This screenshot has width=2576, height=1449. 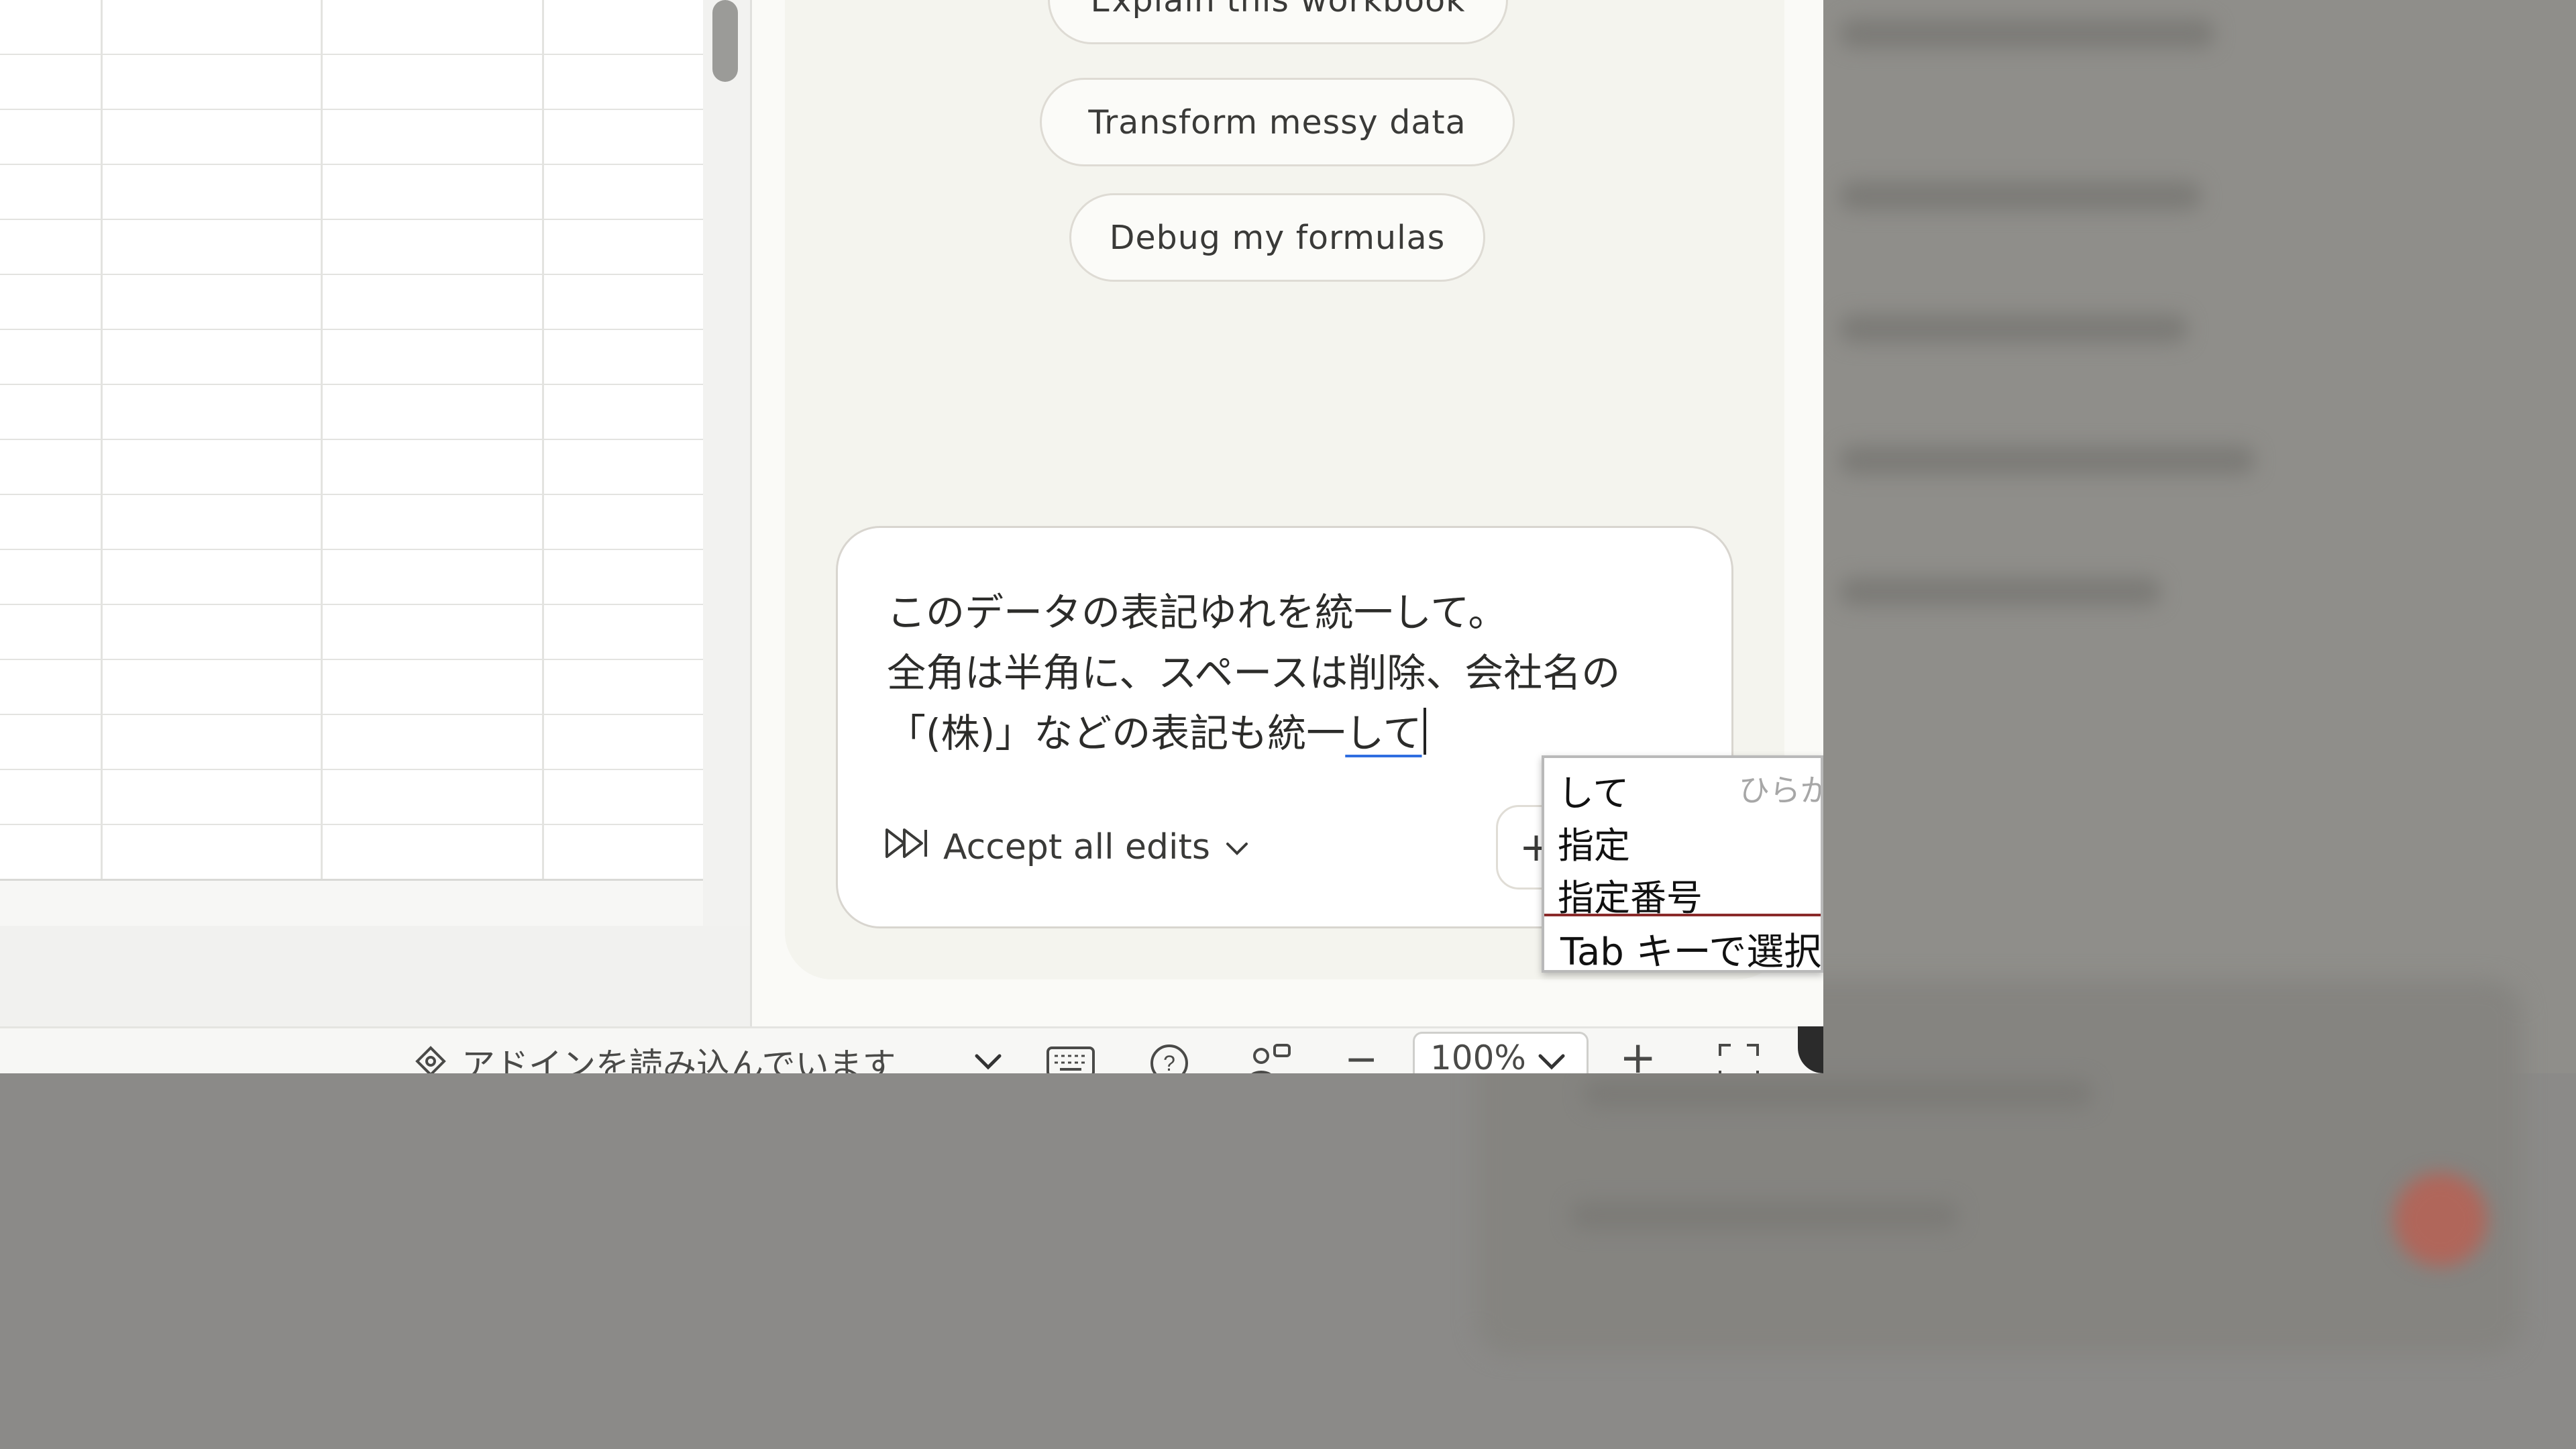 I want to click on accept-all-edits-button: Accept all edits, so click(x=1067, y=847).